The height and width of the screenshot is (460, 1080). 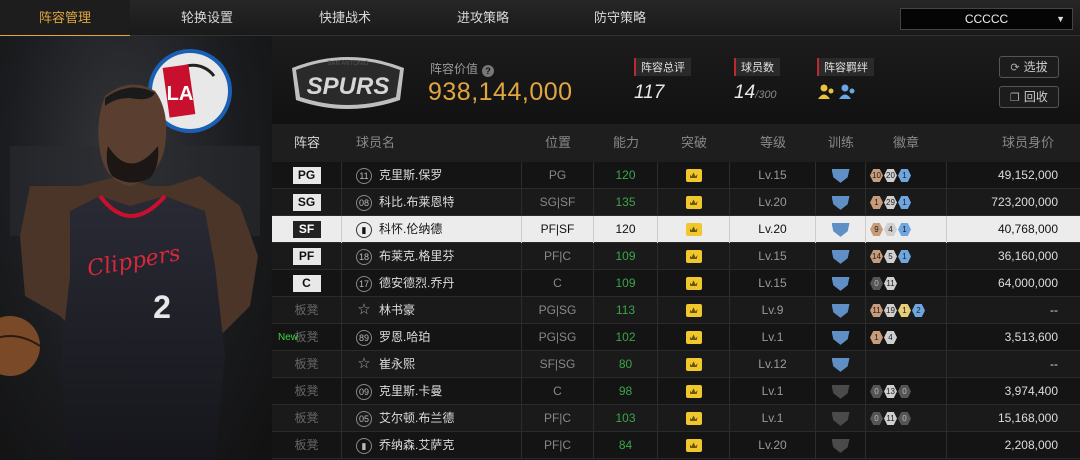 I want to click on stat-rating-value: 117, so click(x=662, y=93).